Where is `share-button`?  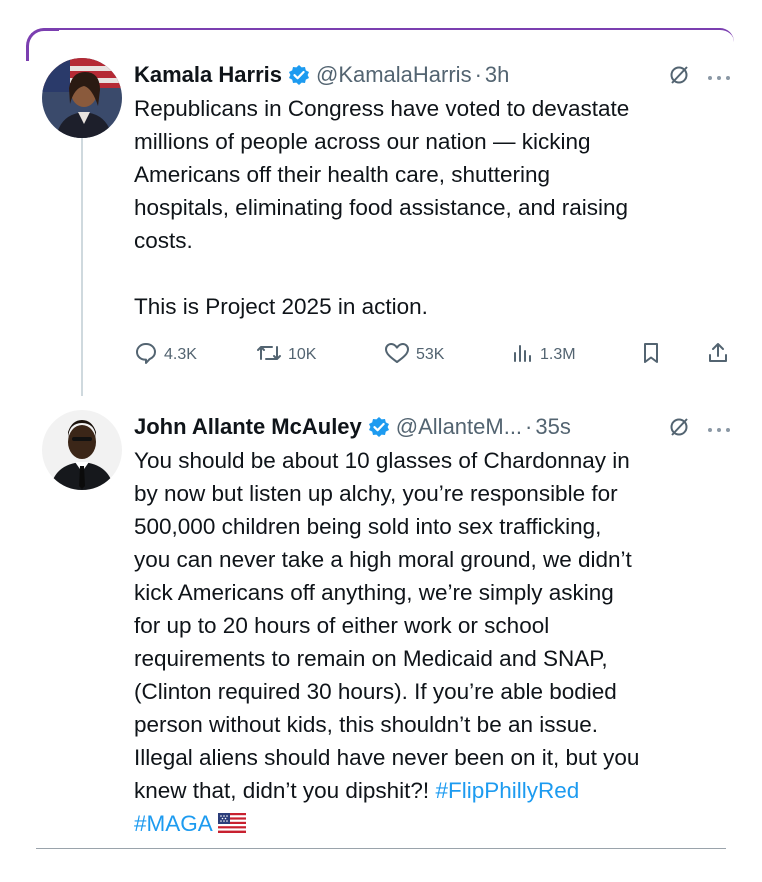
share-button is located at coordinates (721, 355).